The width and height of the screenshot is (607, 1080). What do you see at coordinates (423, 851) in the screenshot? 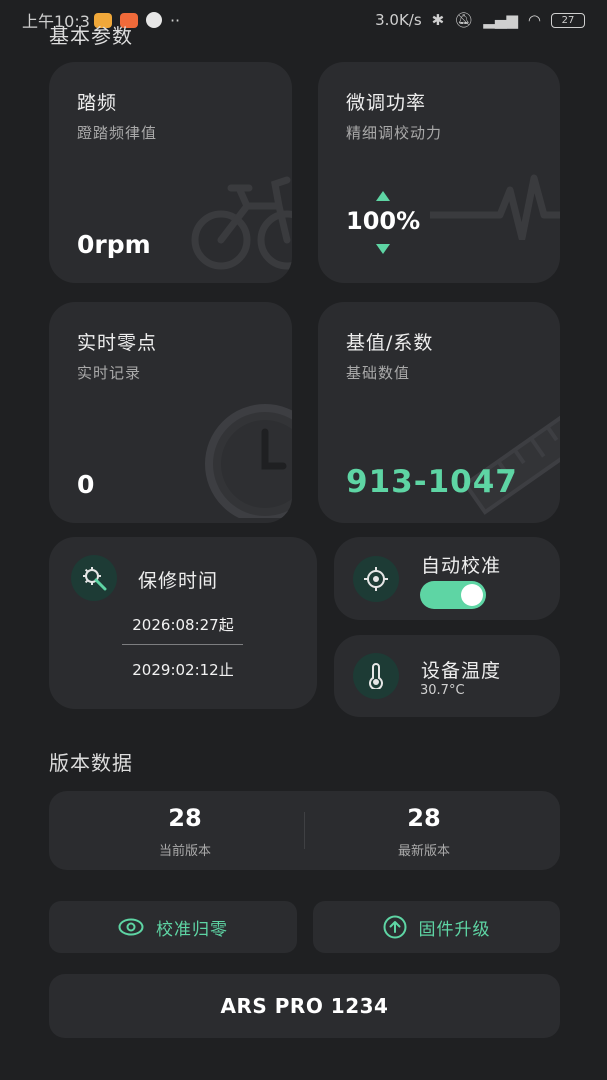
I see `latest-version-label: 最新版本` at bounding box center [423, 851].